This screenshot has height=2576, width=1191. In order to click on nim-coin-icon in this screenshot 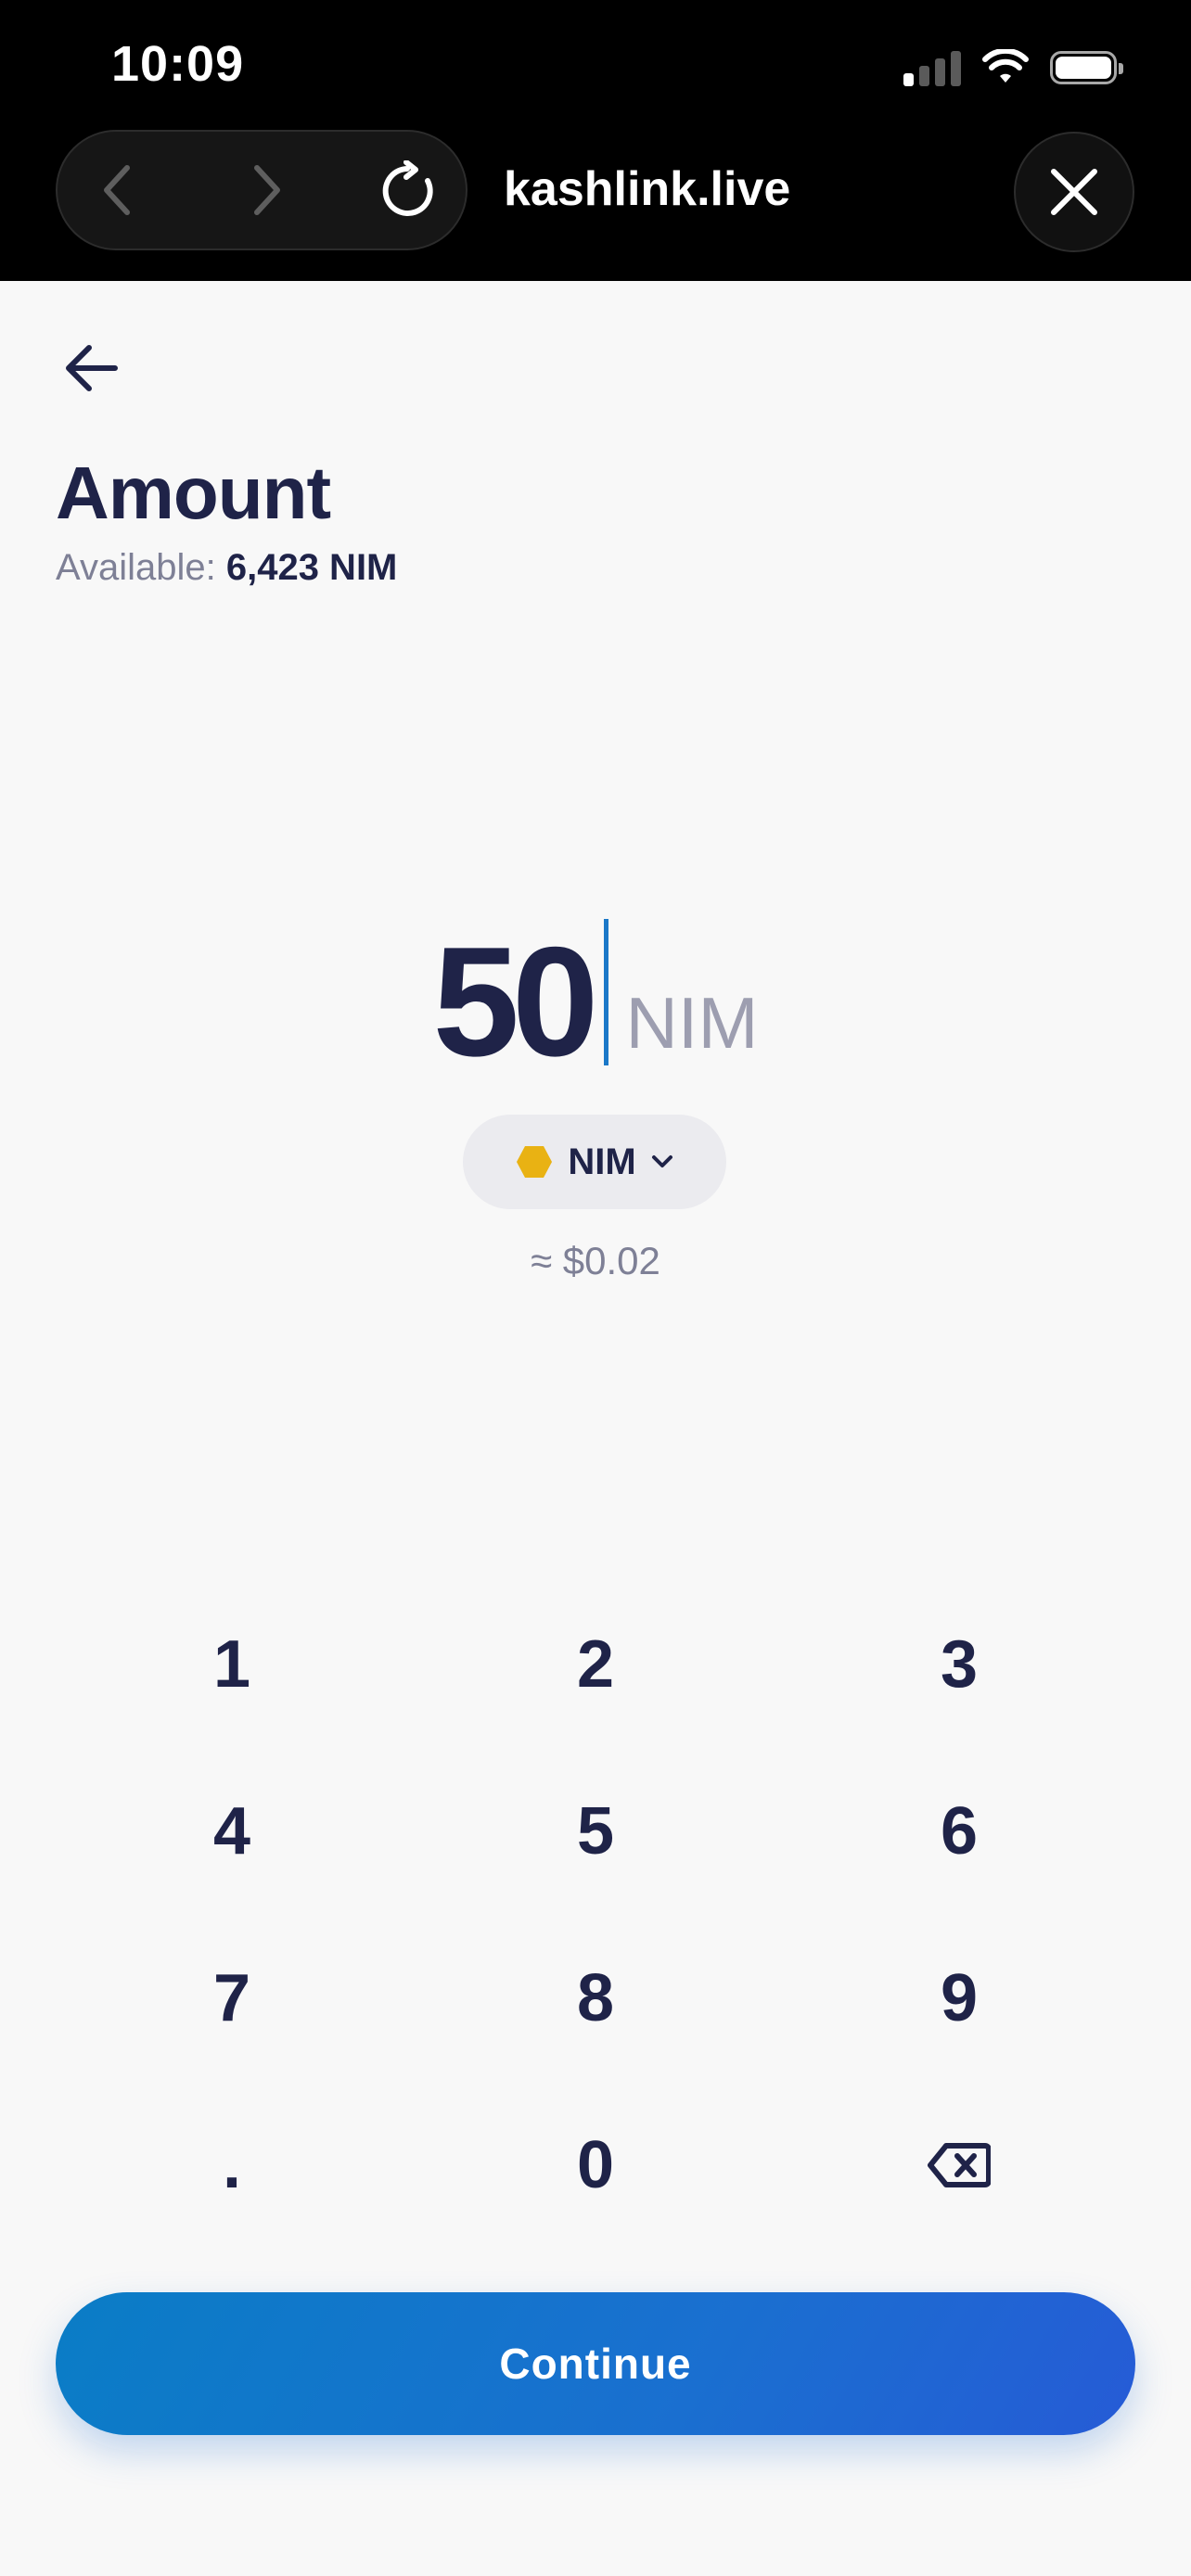, I will do `click(535, 1162)`.